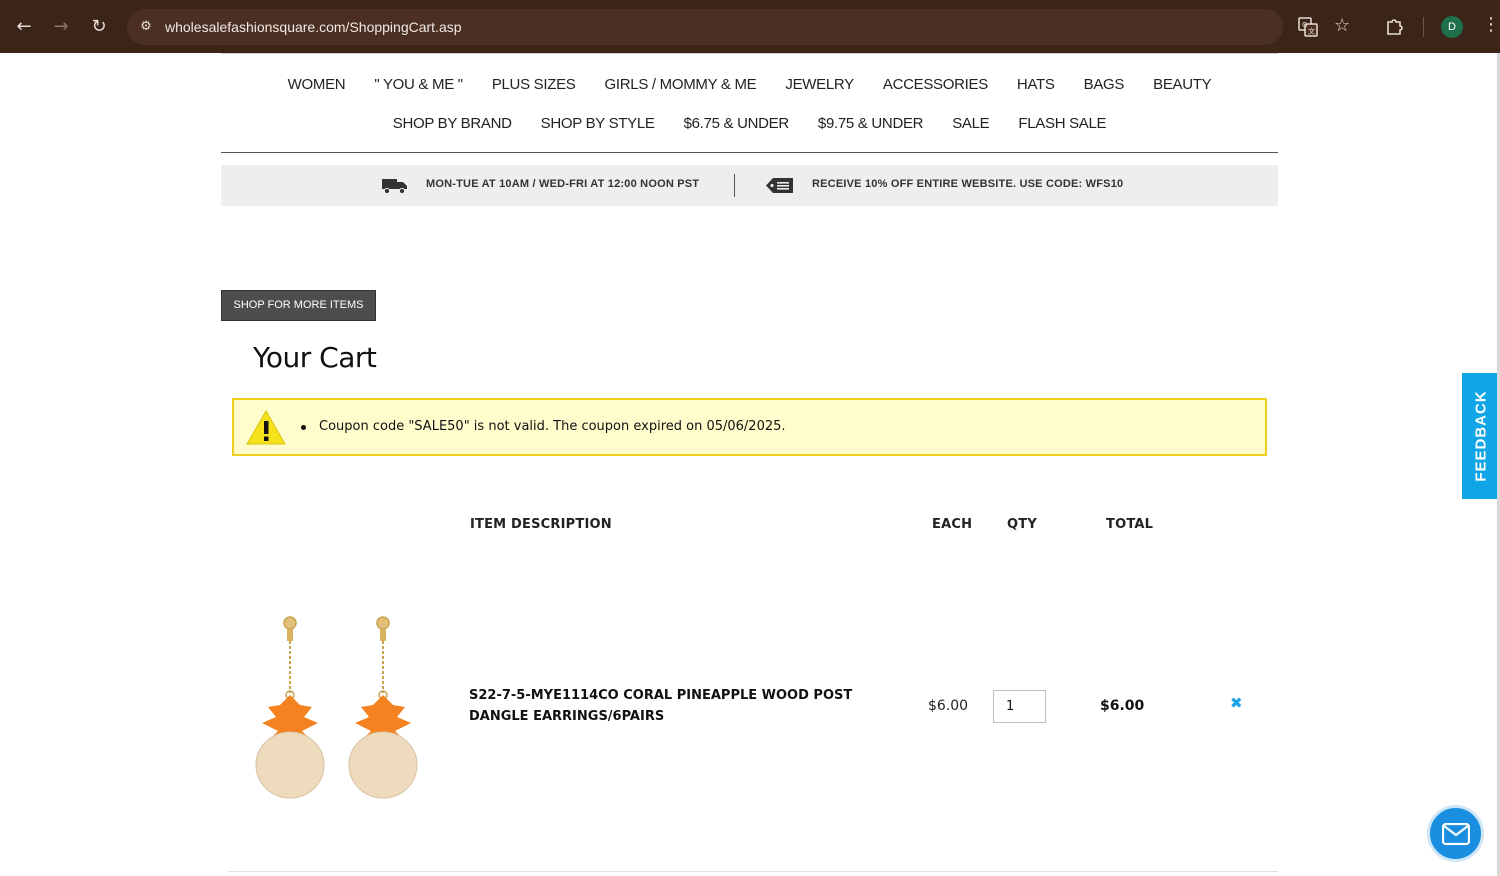 The width and height of the screenshot is (1500, 876). I want to click on nav-flash-sale: FLASH SALE, so click(1062, 123).